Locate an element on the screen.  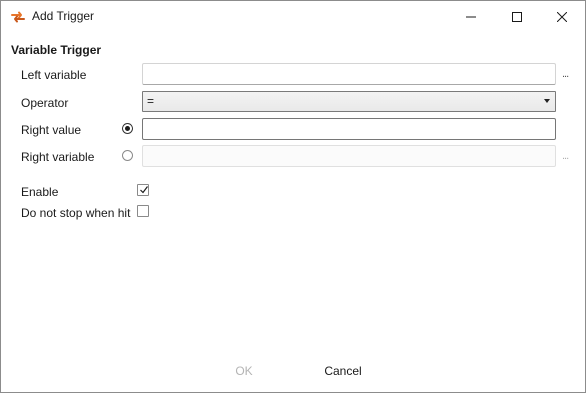
chevron-down-icon is located at coordinates (547, 101).